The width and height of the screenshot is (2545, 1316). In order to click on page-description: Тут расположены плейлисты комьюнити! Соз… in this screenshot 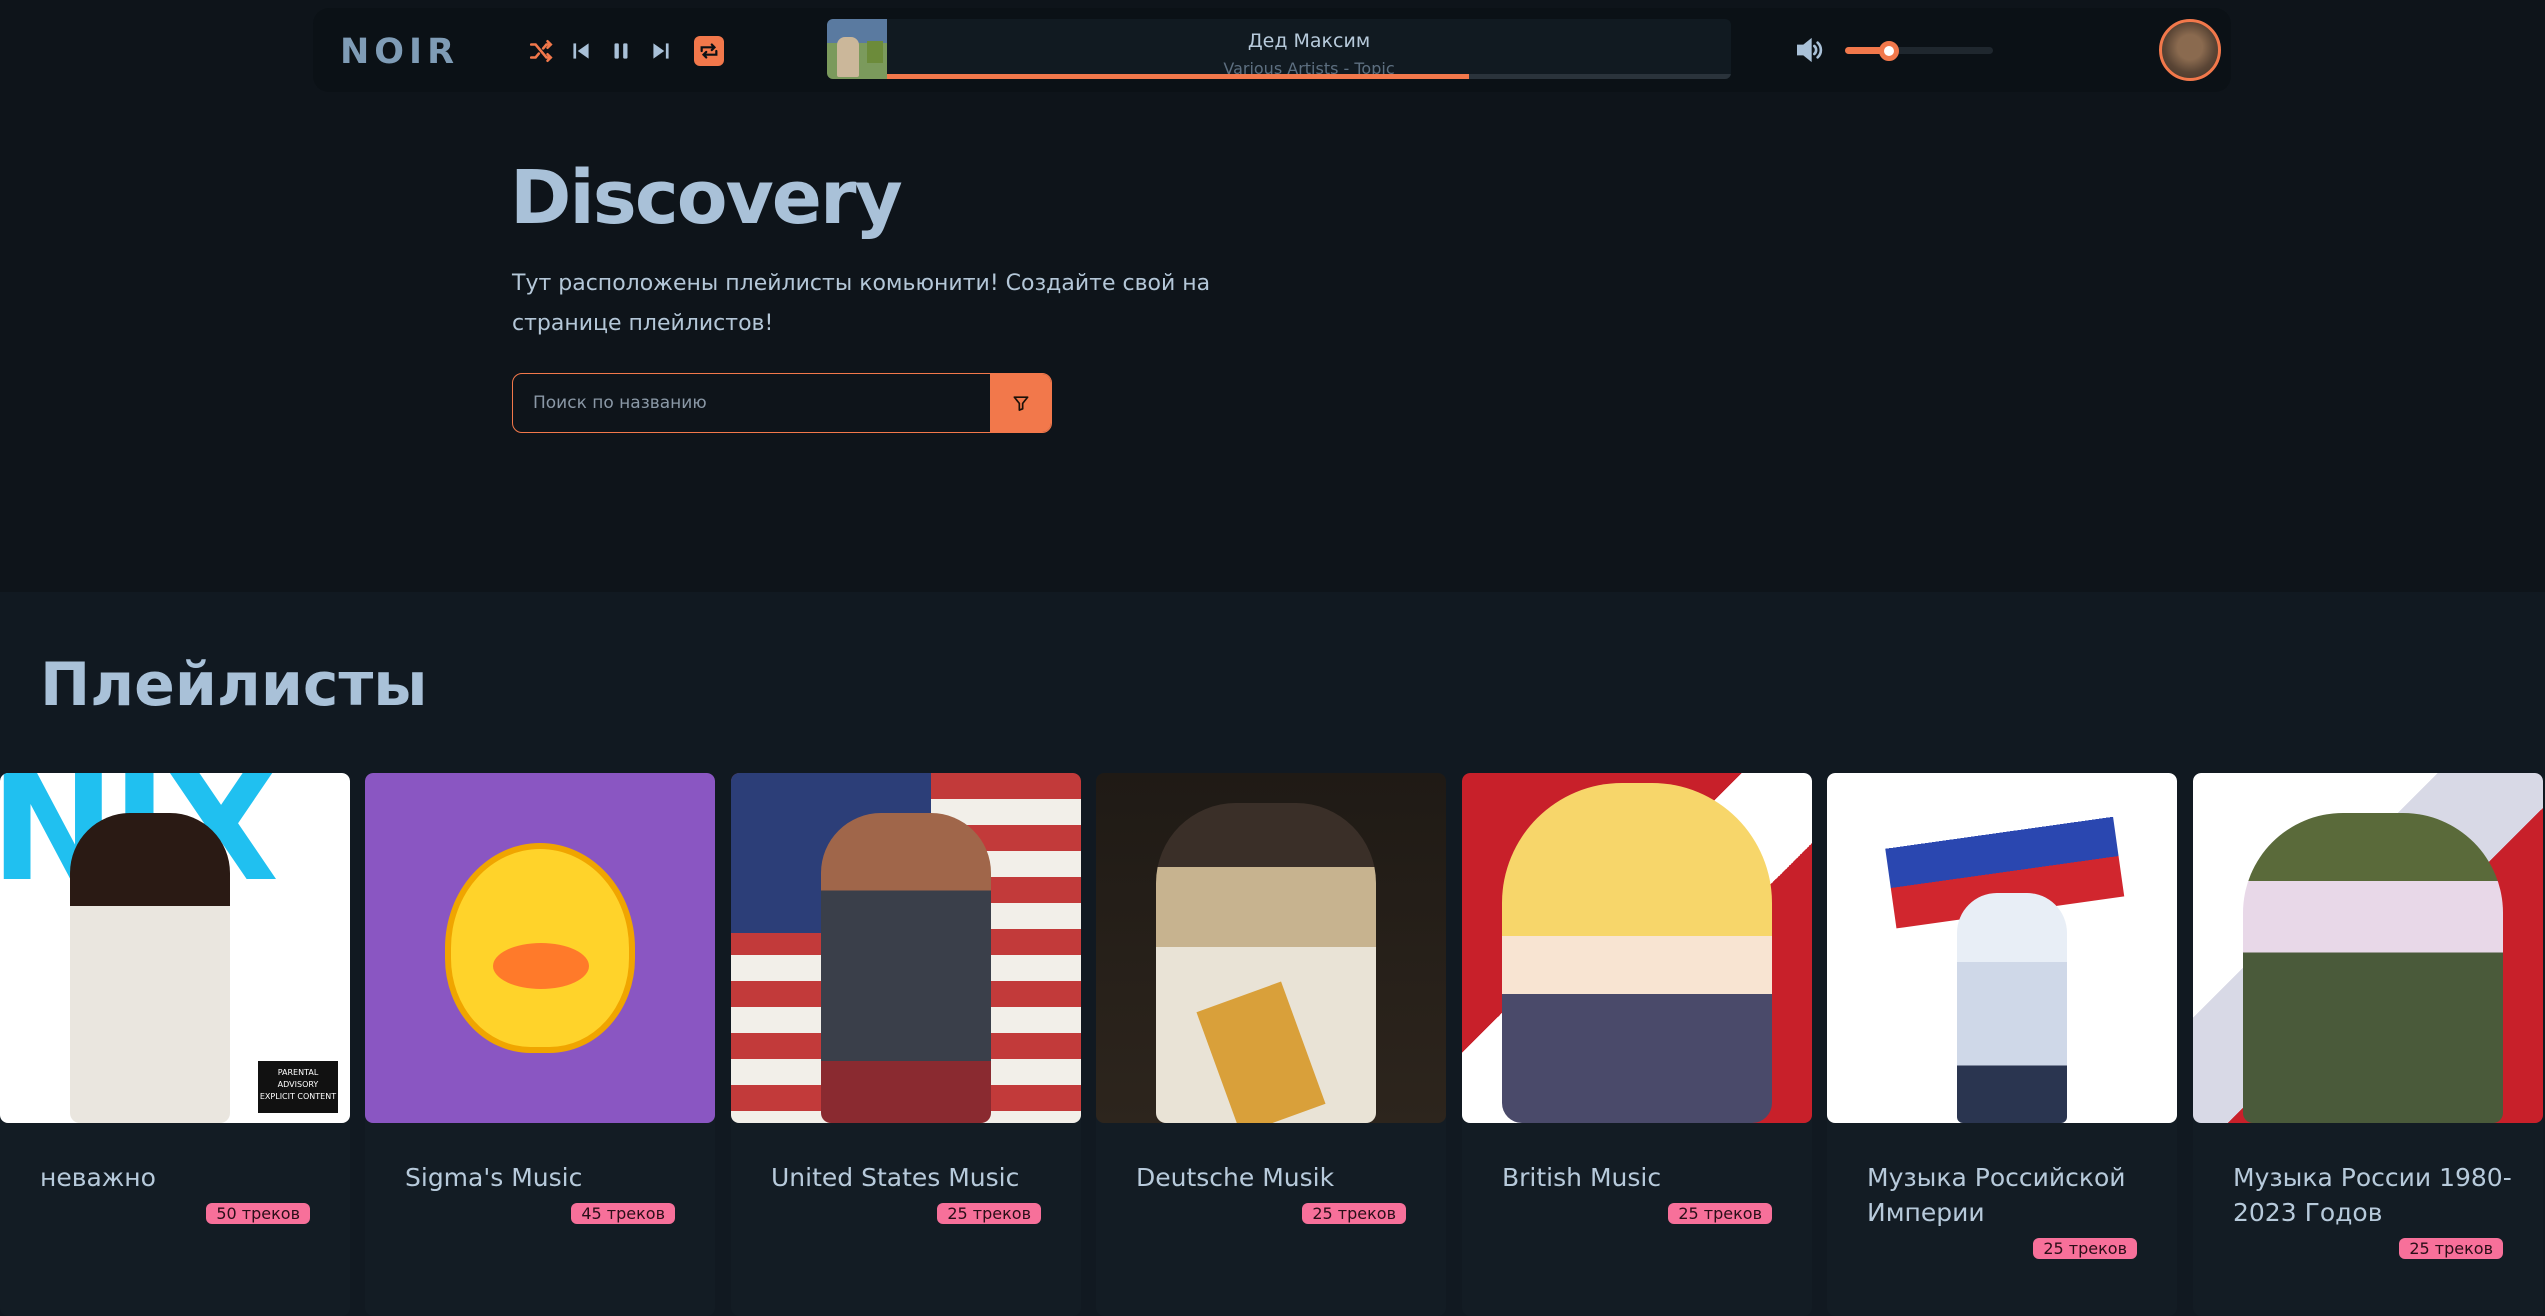, I will do `click(861, 303)`.